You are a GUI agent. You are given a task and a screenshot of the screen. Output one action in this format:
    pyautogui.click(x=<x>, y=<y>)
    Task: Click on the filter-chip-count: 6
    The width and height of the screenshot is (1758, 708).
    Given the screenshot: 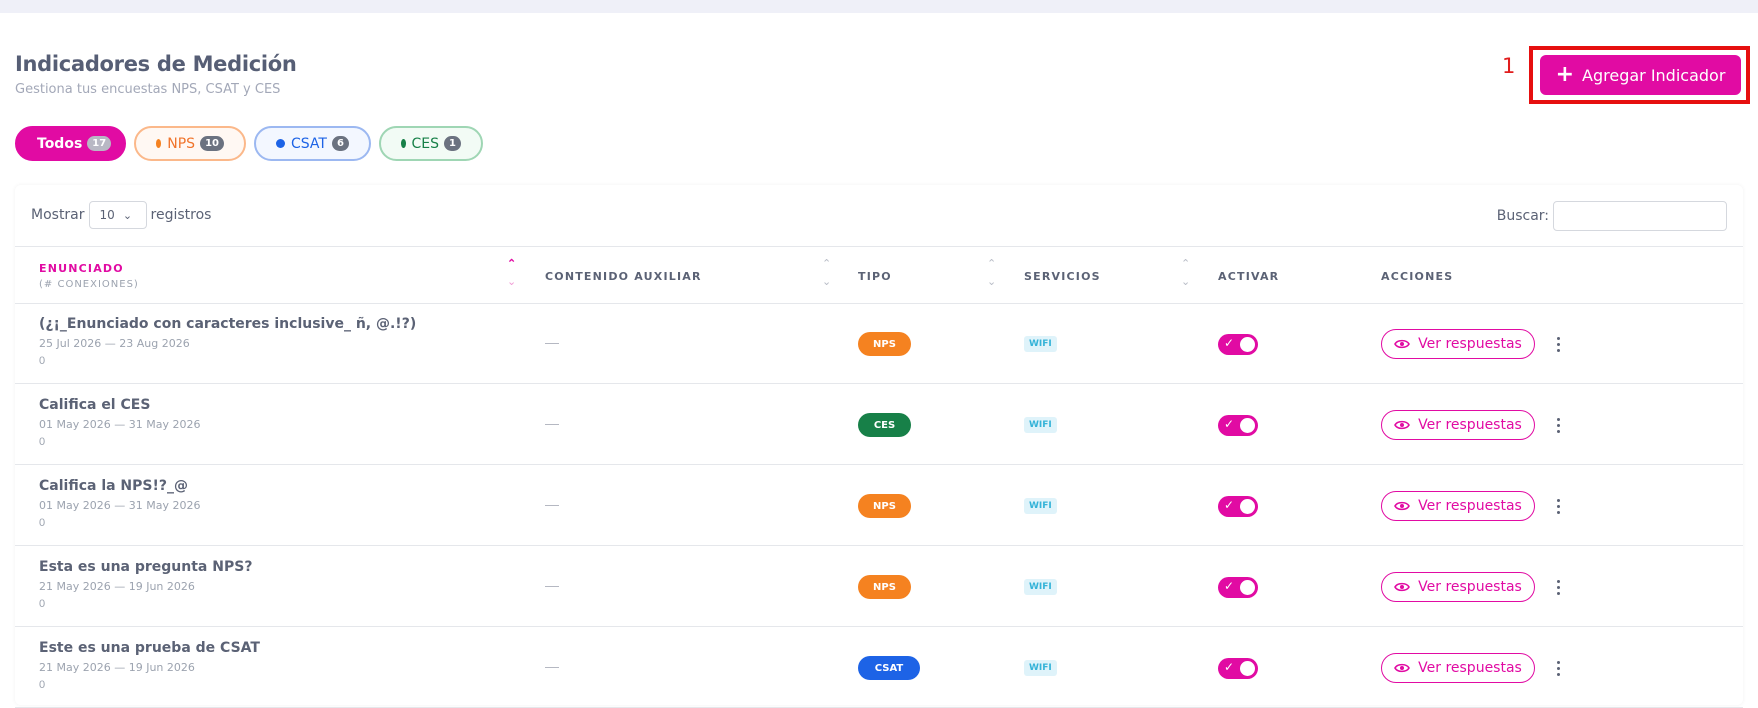 What is the action you would take?
    pyautogui.click(x=340, y=143)
    